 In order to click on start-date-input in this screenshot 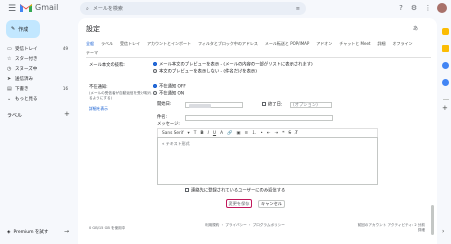, I will do `click(214, 105)`.